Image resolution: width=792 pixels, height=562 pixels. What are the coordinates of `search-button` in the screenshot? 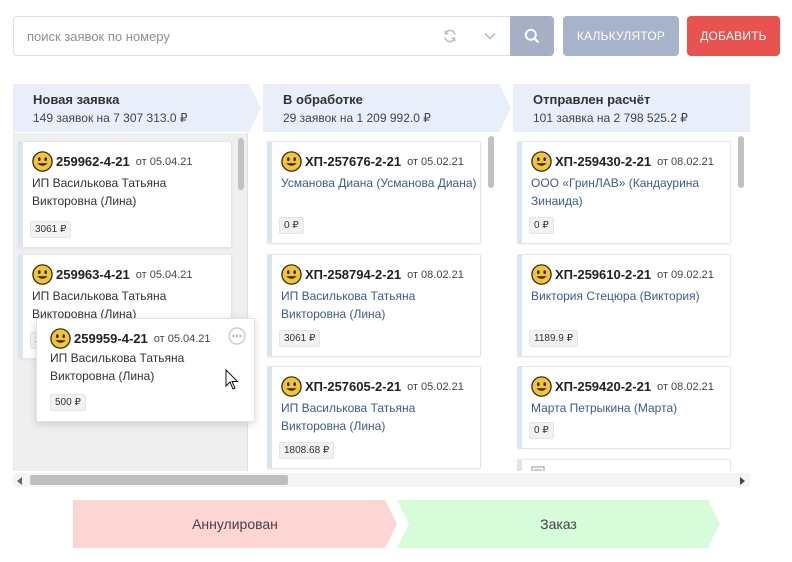 It's located at (532, 36).